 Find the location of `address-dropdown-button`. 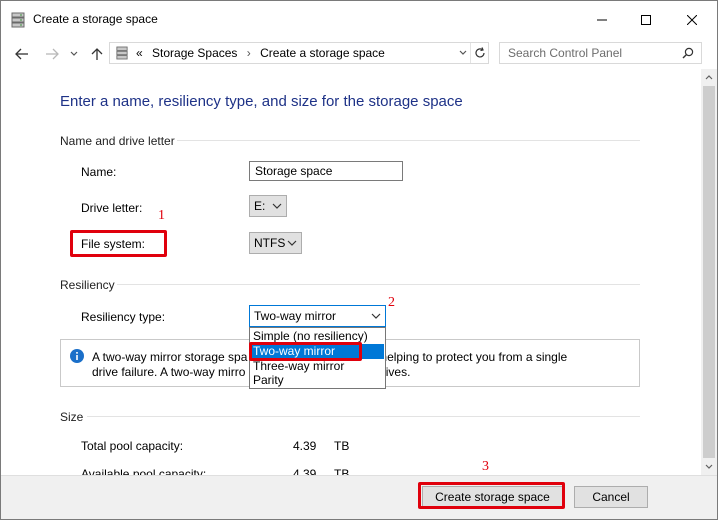

address-dropdown-button is located at coordinates (463, 53).